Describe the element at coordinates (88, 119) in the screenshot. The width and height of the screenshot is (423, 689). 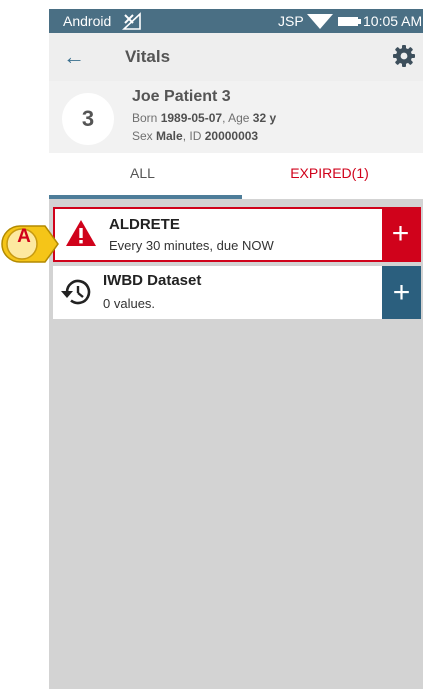
I see `bed-number-badge: 3` at that location.